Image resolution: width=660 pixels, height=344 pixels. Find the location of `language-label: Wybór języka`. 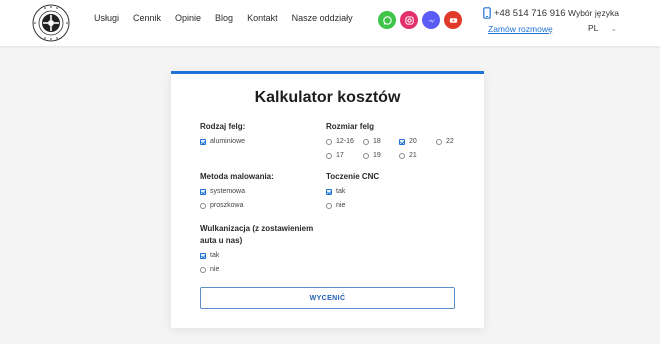

language-label: Wybór języka is located at coordinates (593, 13).